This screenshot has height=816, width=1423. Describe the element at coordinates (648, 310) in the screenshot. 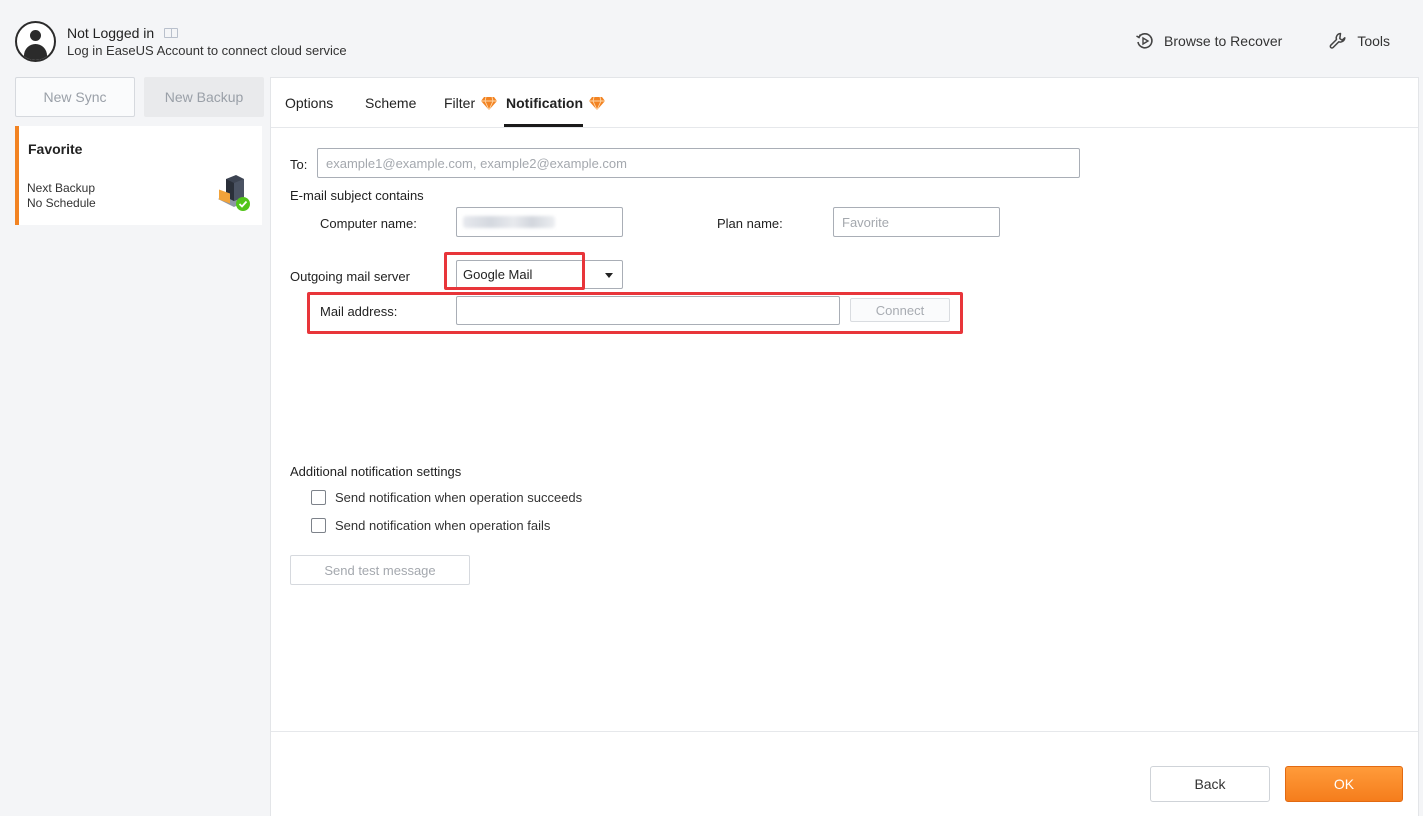

I see `mail-address-input` at that location.